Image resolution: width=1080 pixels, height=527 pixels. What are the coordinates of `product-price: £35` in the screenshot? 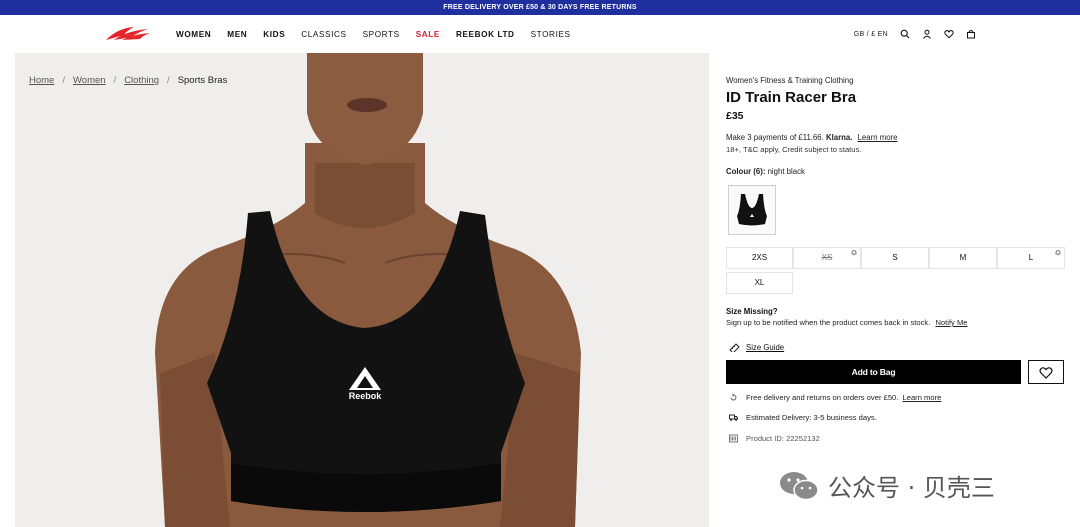 It's located at (735, 116).